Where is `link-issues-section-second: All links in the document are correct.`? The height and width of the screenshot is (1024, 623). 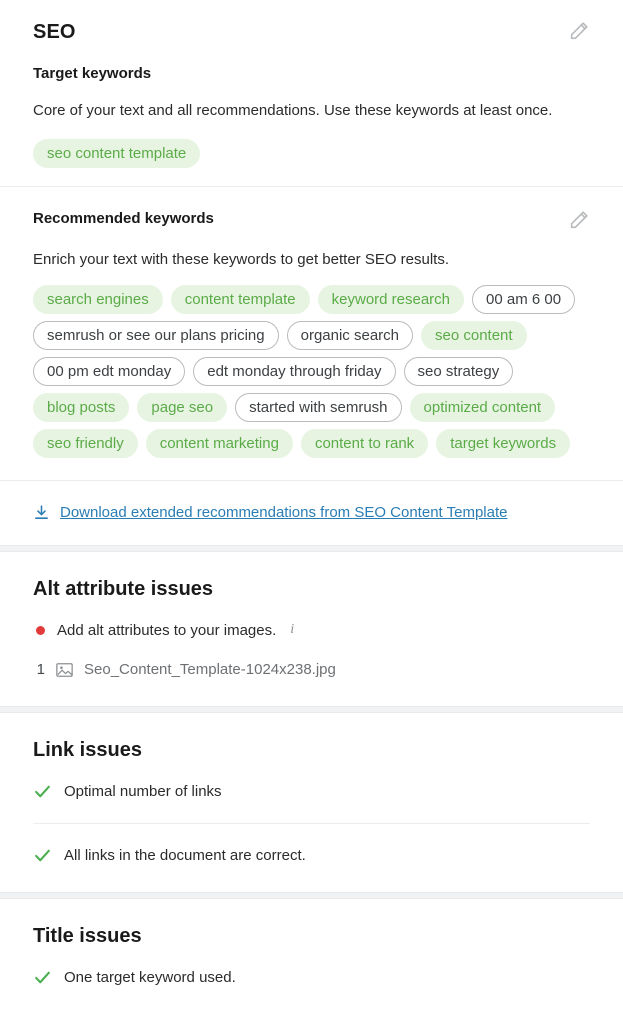
link-issues-section-second: All links in the document are correct. is located at coordinates (311, 858).